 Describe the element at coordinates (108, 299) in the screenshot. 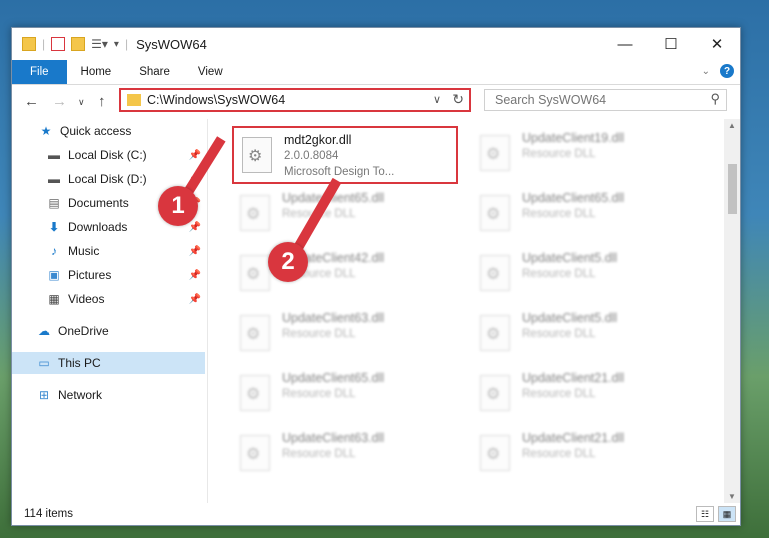

I see `sidebar-item-videos: ▦ Videos 📌` at that location.